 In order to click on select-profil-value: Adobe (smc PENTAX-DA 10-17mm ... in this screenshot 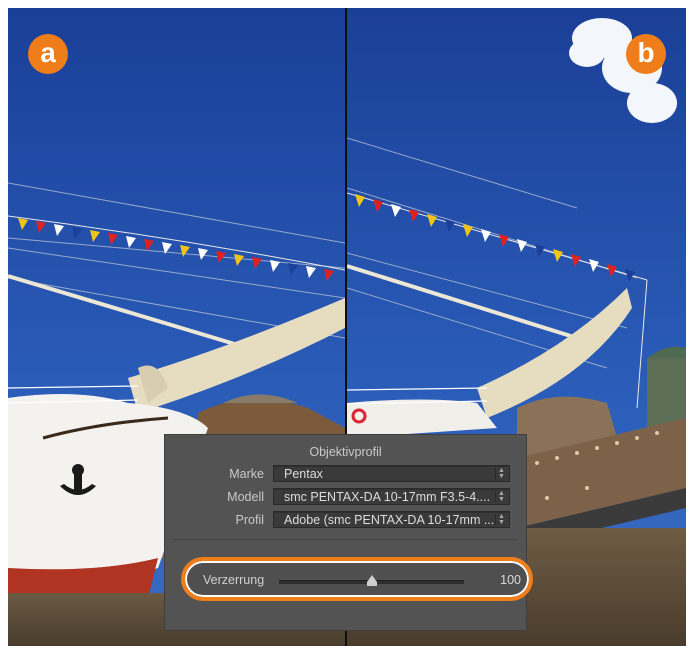, I will do `click(389, 520)`.